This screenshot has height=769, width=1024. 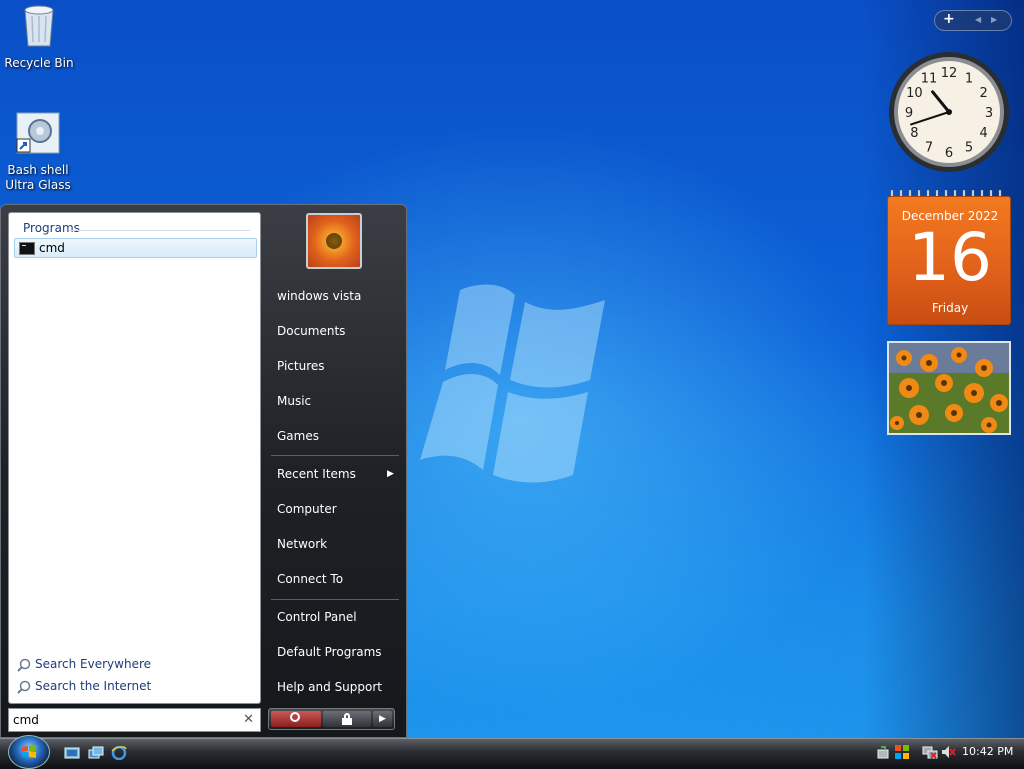 I want to click on clock-gadget: 1234567891011 12, so click(x=949, y=112).